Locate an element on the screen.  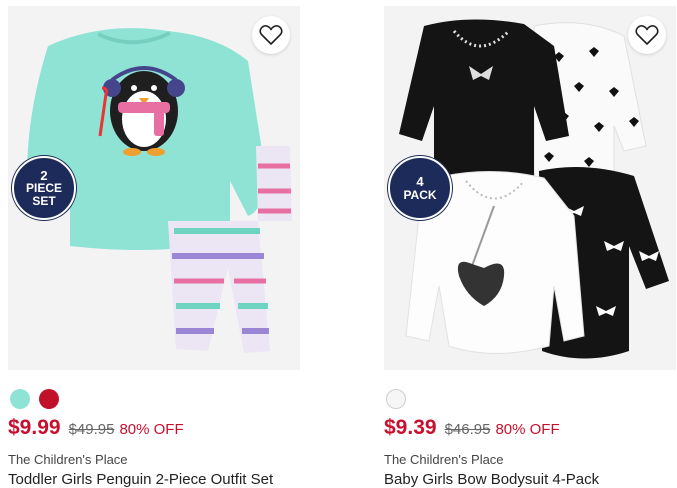
price-row: $9.99 $49.95 80% OFF is located at coordinates (96, 428).